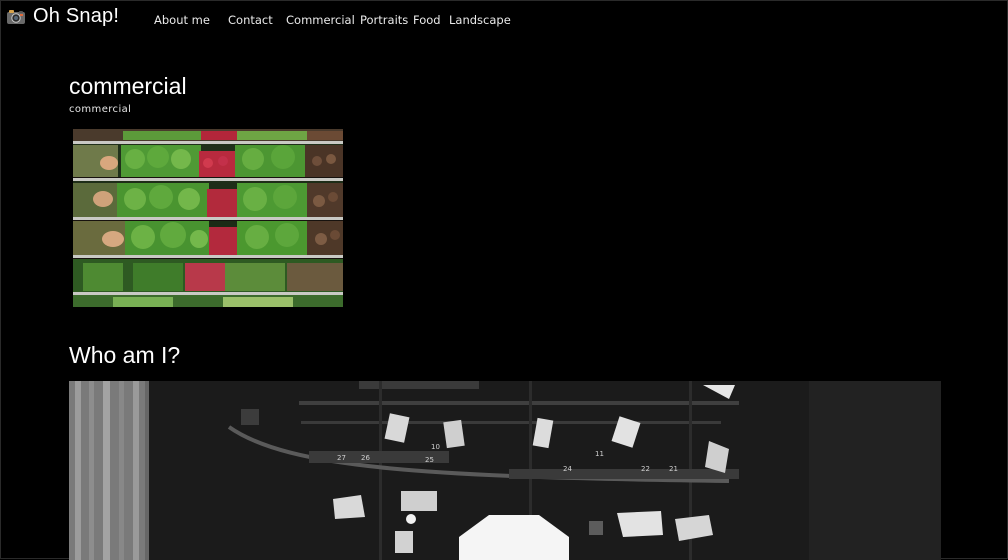 The image size is (1008, 560). What do you see at coordinates (480, 20) in the screenshot?
I see `nav-link-landscape: Landscape` at bounding box center [480, 20].